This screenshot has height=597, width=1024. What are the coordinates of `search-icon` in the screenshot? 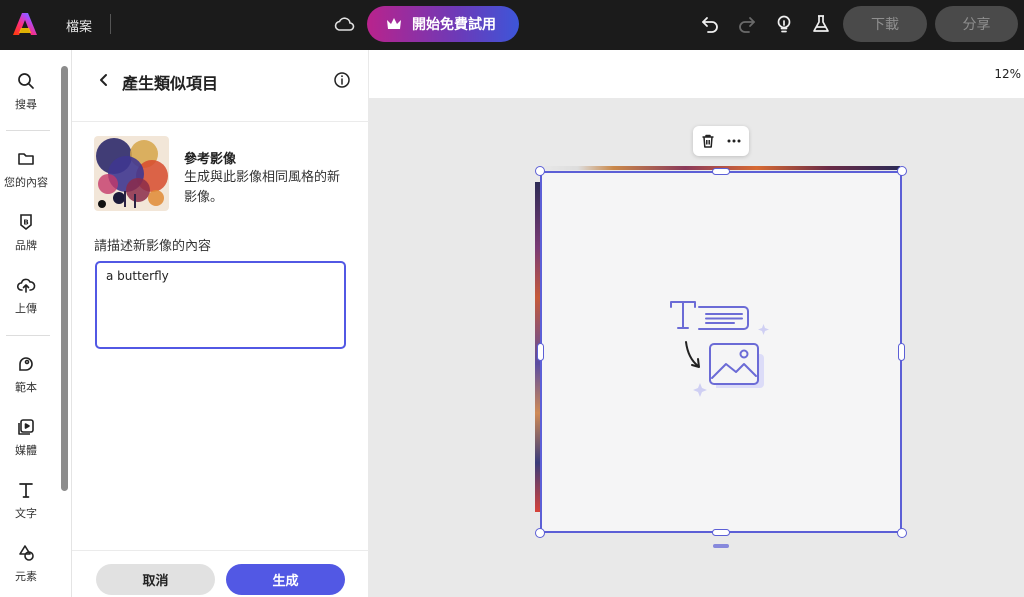 It's located at (26, 81).